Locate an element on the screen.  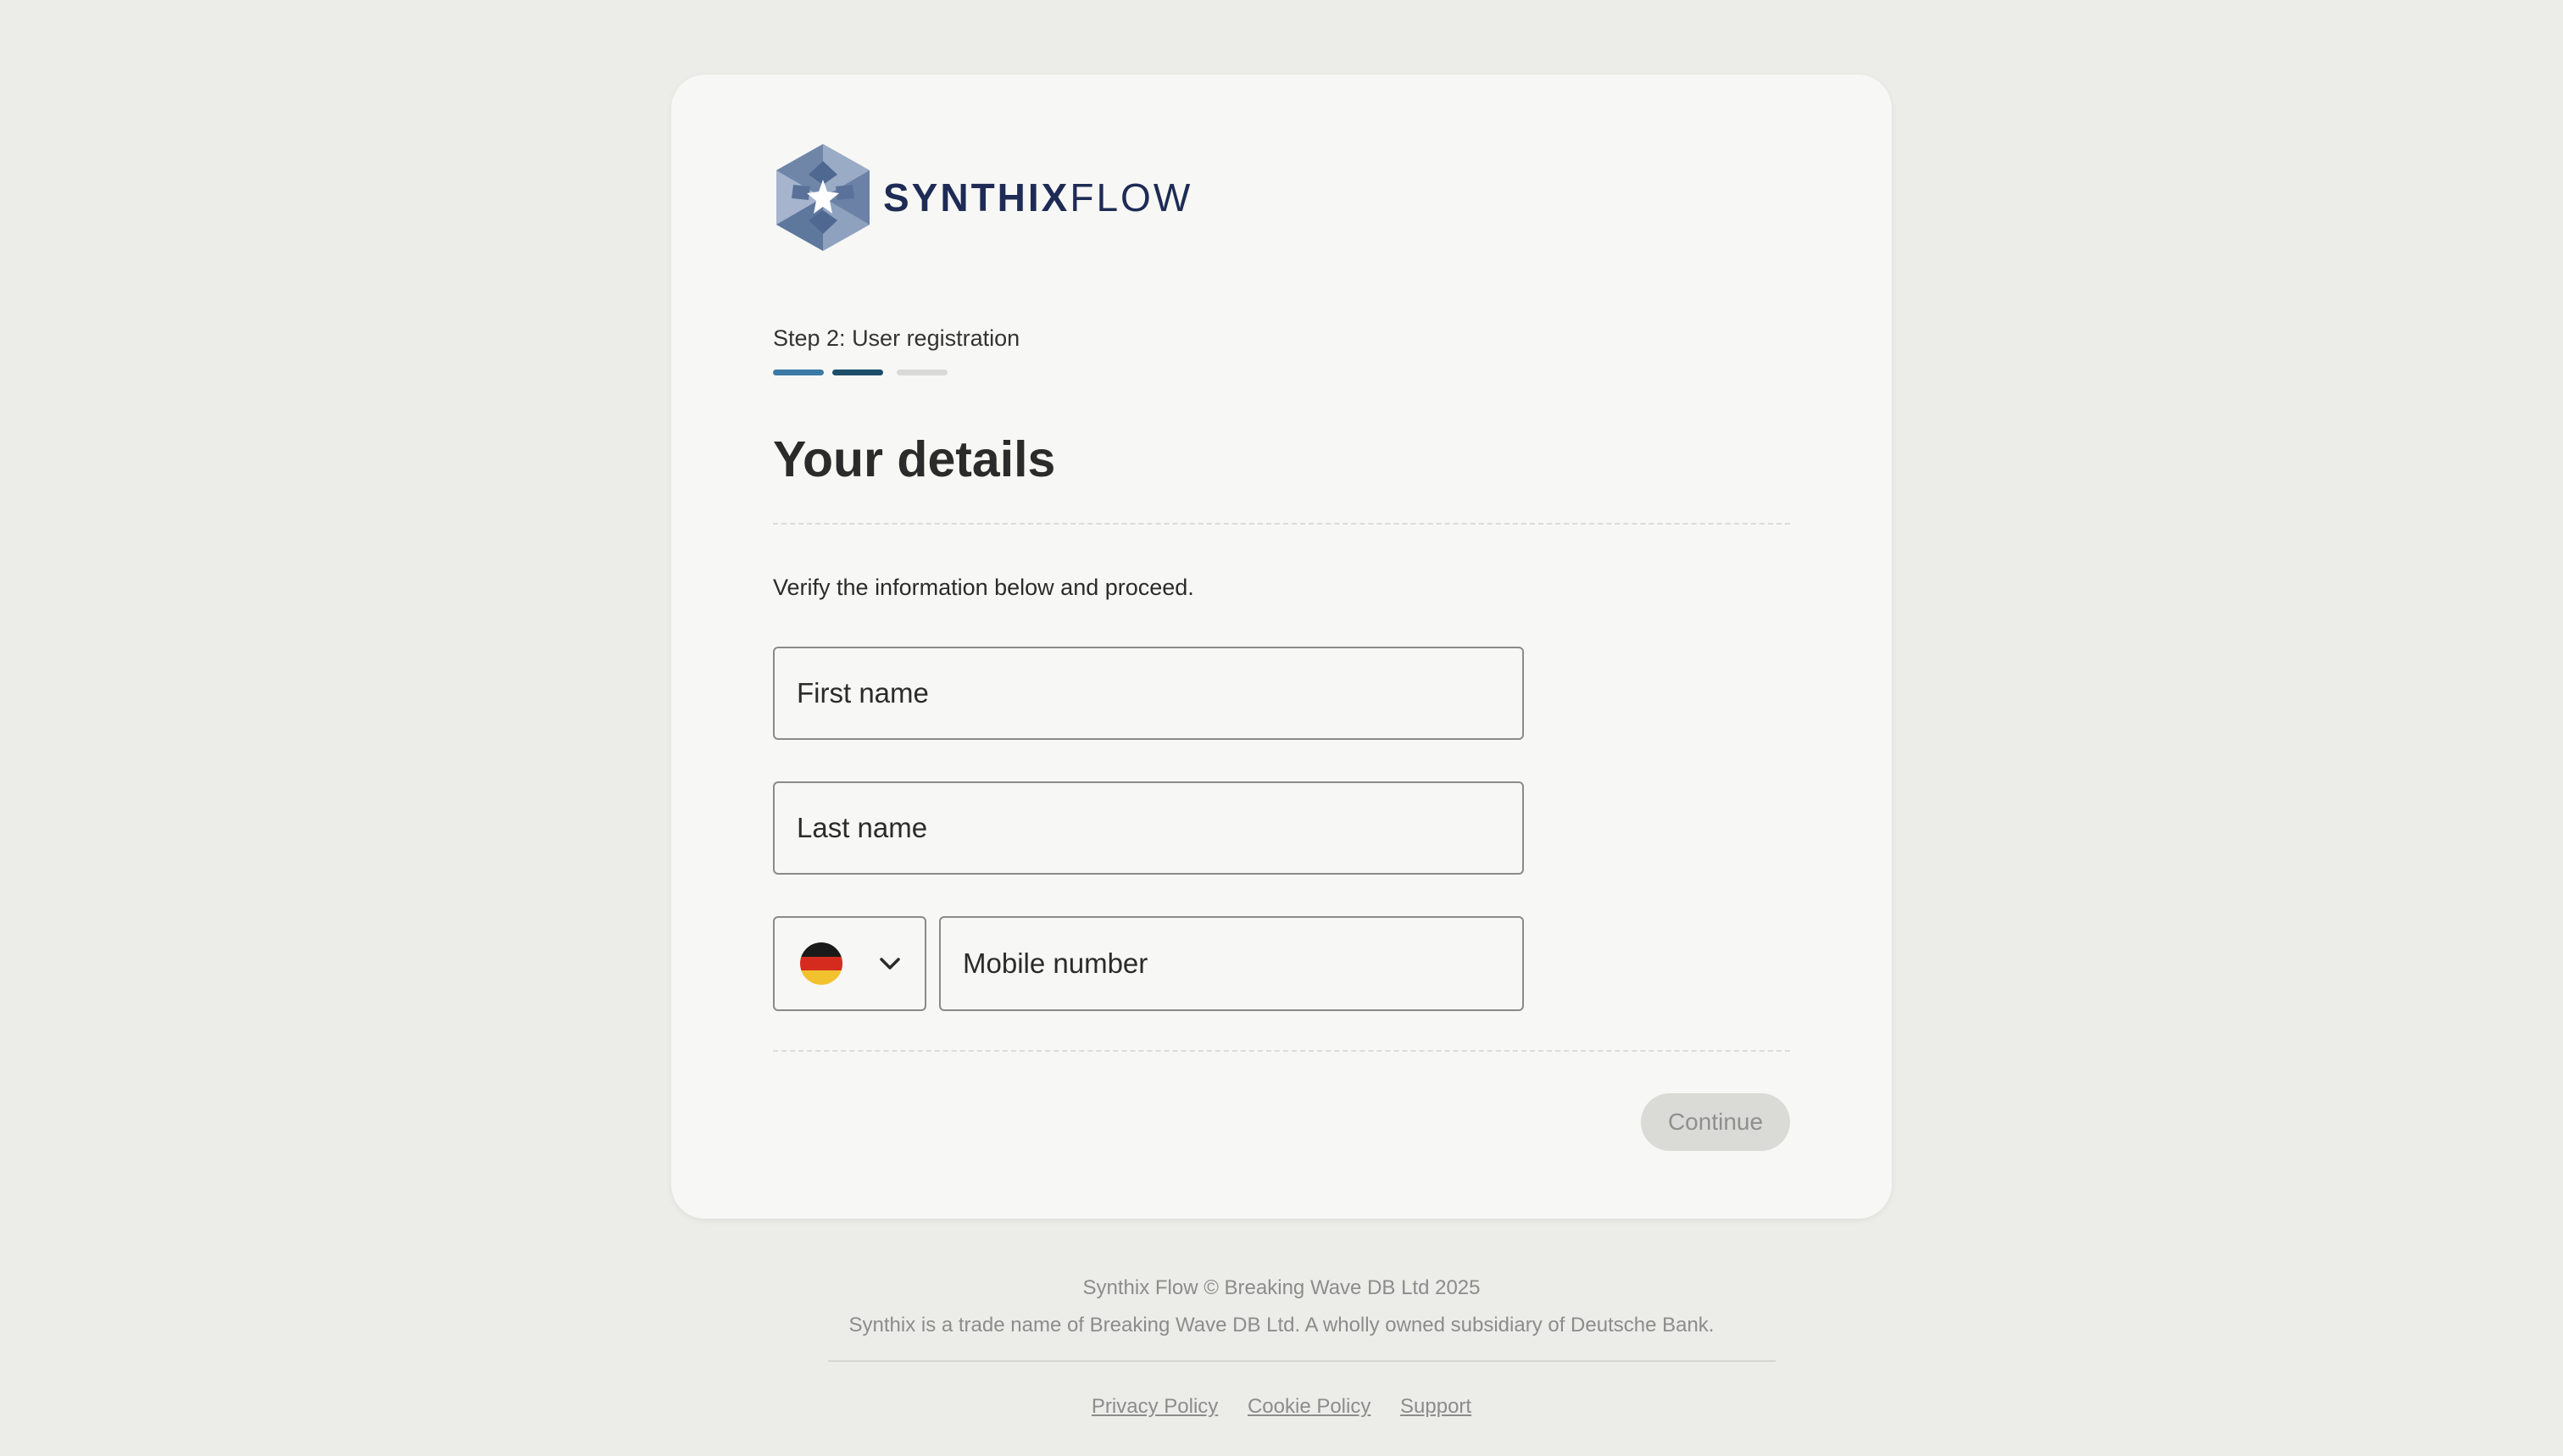
step-label: Step 2: User registration is located at coordinates (896, 338).